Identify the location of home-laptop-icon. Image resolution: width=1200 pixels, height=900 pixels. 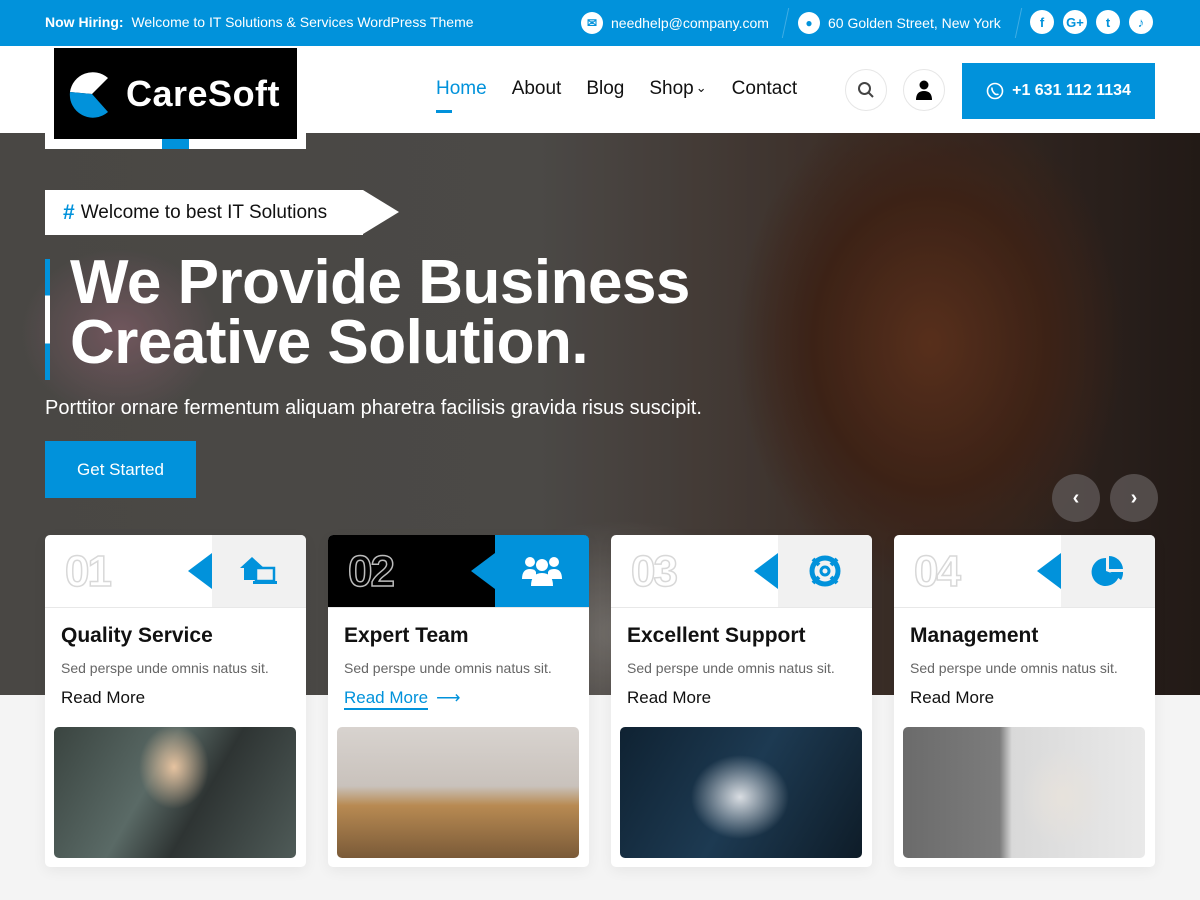
(258, 570).